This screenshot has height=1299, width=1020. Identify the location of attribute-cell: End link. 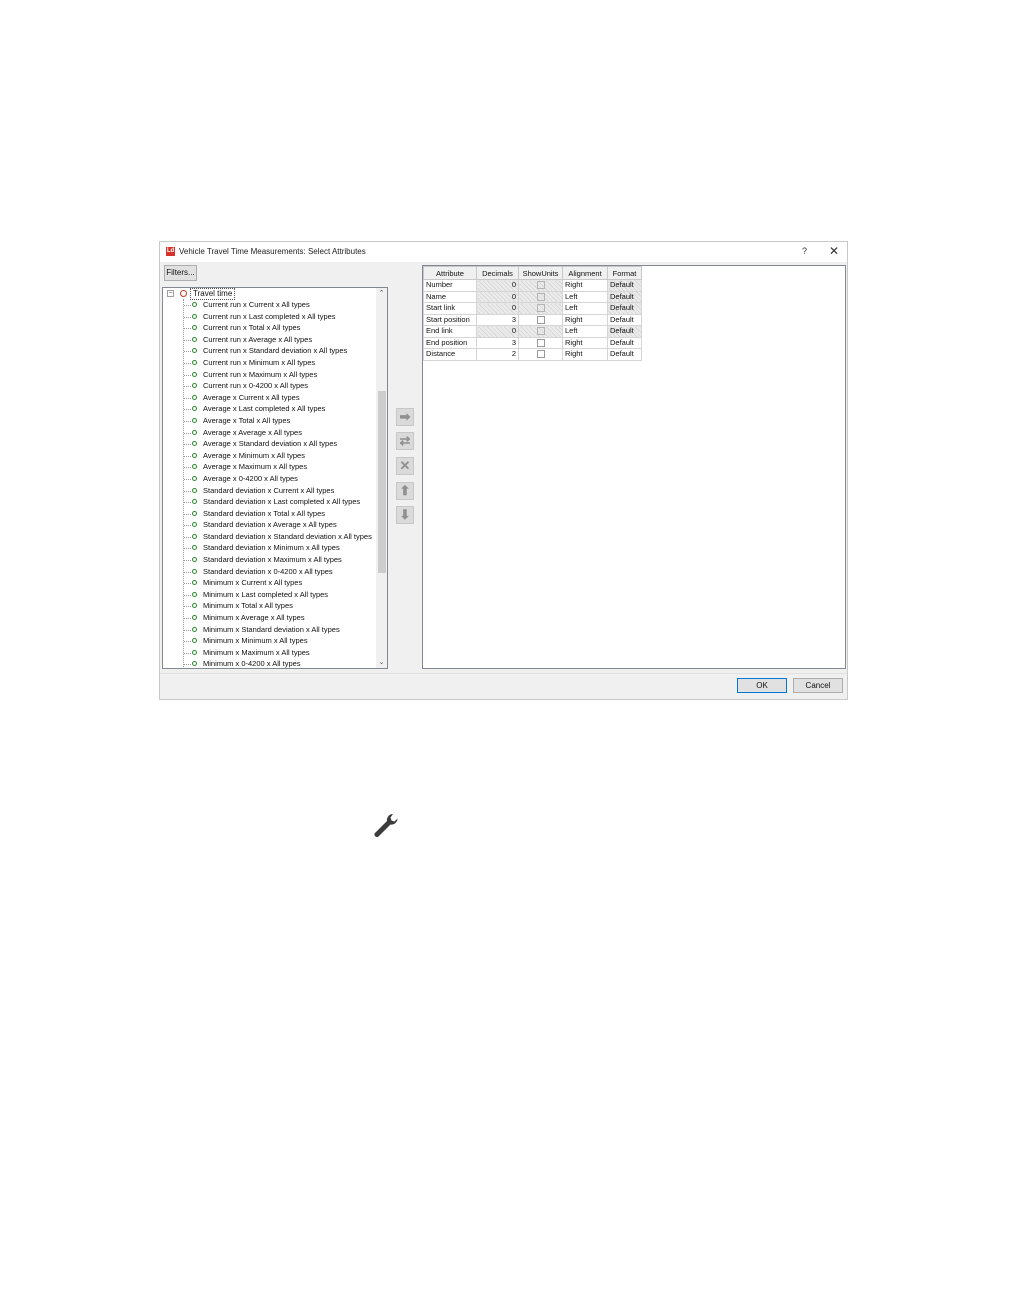
(450, 331).